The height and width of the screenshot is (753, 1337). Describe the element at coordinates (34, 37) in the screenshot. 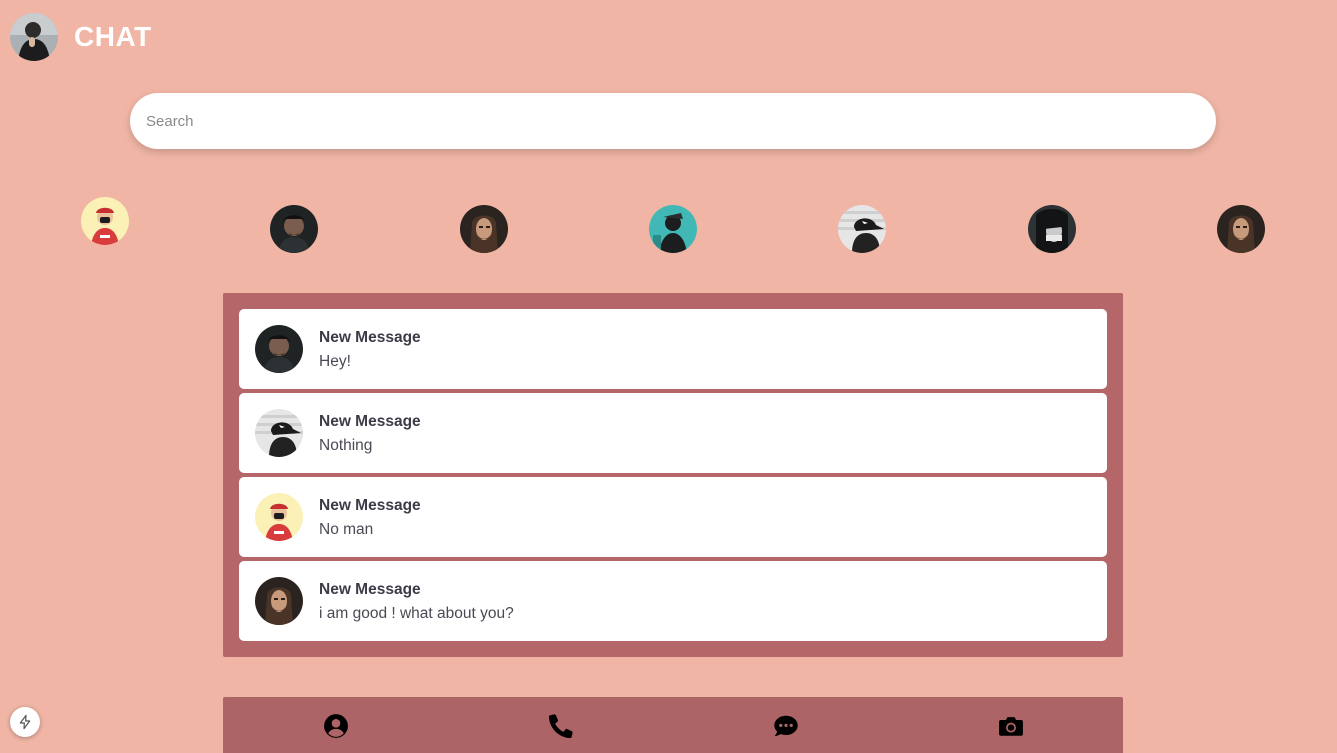

I see `user-avatar-icon` at that location.